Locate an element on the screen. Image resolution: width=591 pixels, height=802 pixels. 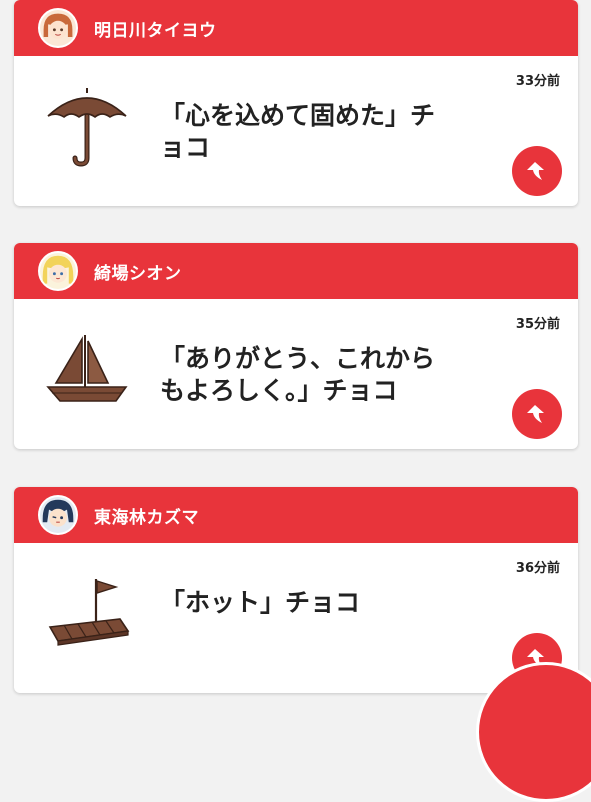
chocolate-message: 「ありがとう、これから もよろしく。」チョコ is located at coordinates (320, 375).